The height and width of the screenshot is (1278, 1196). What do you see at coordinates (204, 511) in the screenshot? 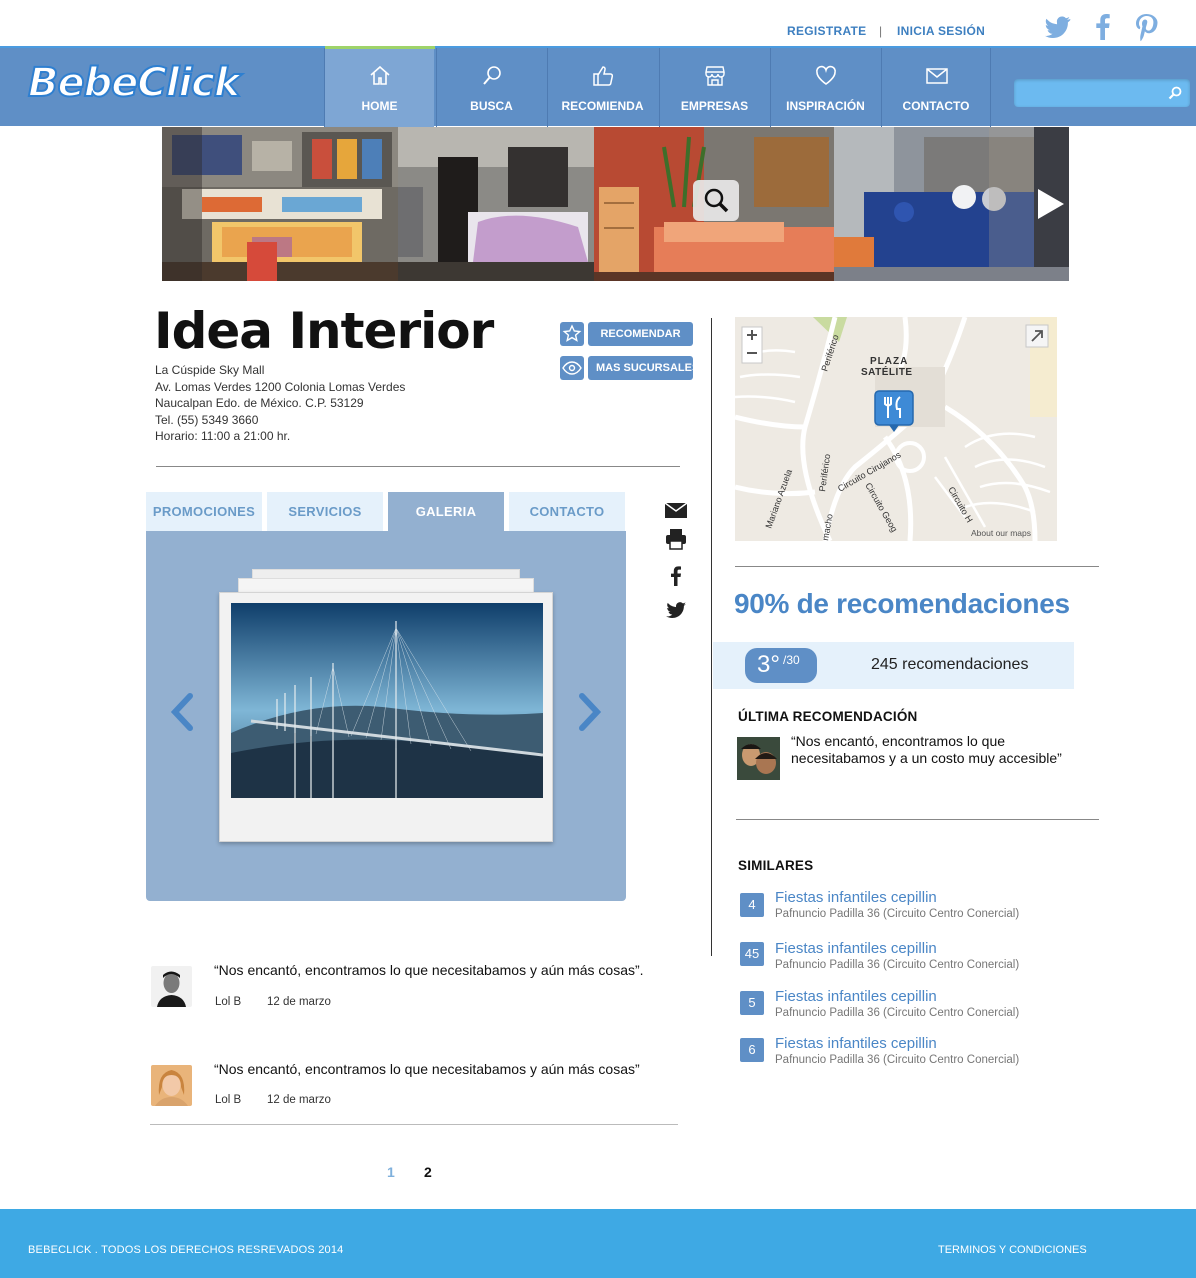
I see `tab-promociones: PROMOCIONES` at bounding box center [204, 511].